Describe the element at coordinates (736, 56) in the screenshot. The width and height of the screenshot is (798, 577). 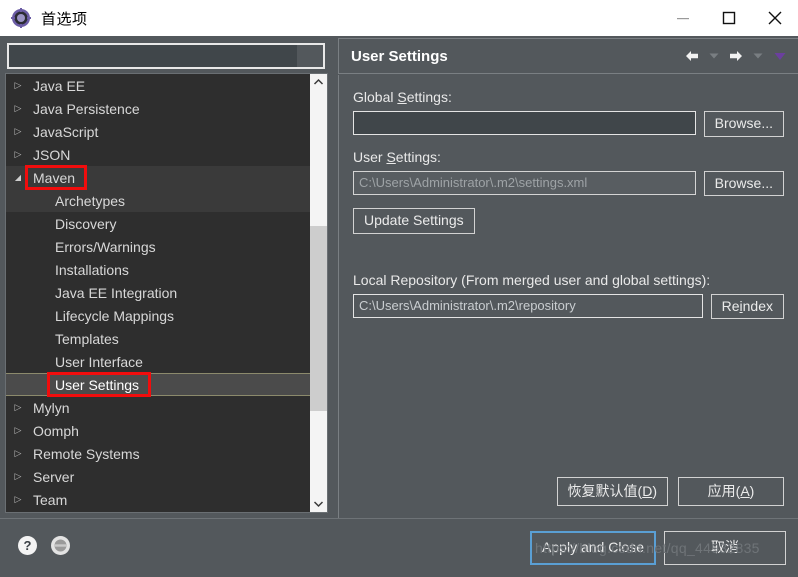
I see `arrow-right-icon` at that location.